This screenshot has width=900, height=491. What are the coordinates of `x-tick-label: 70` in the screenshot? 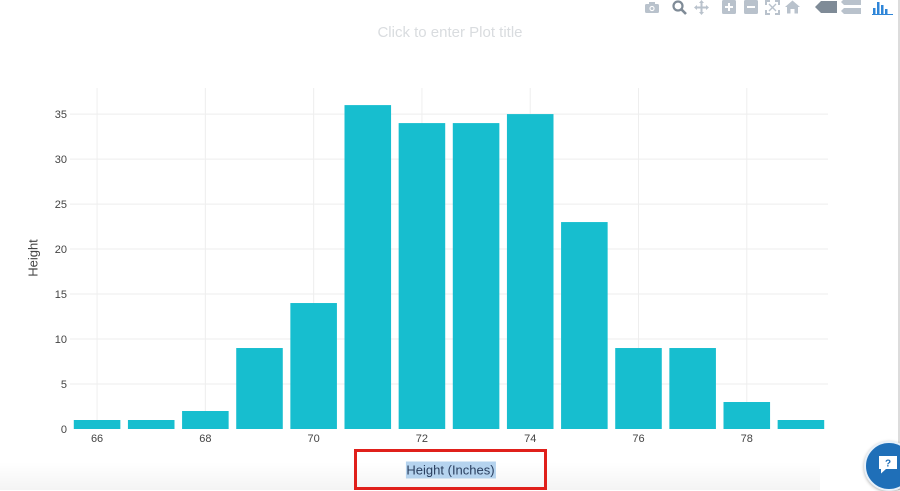 It's located at (314, 439).